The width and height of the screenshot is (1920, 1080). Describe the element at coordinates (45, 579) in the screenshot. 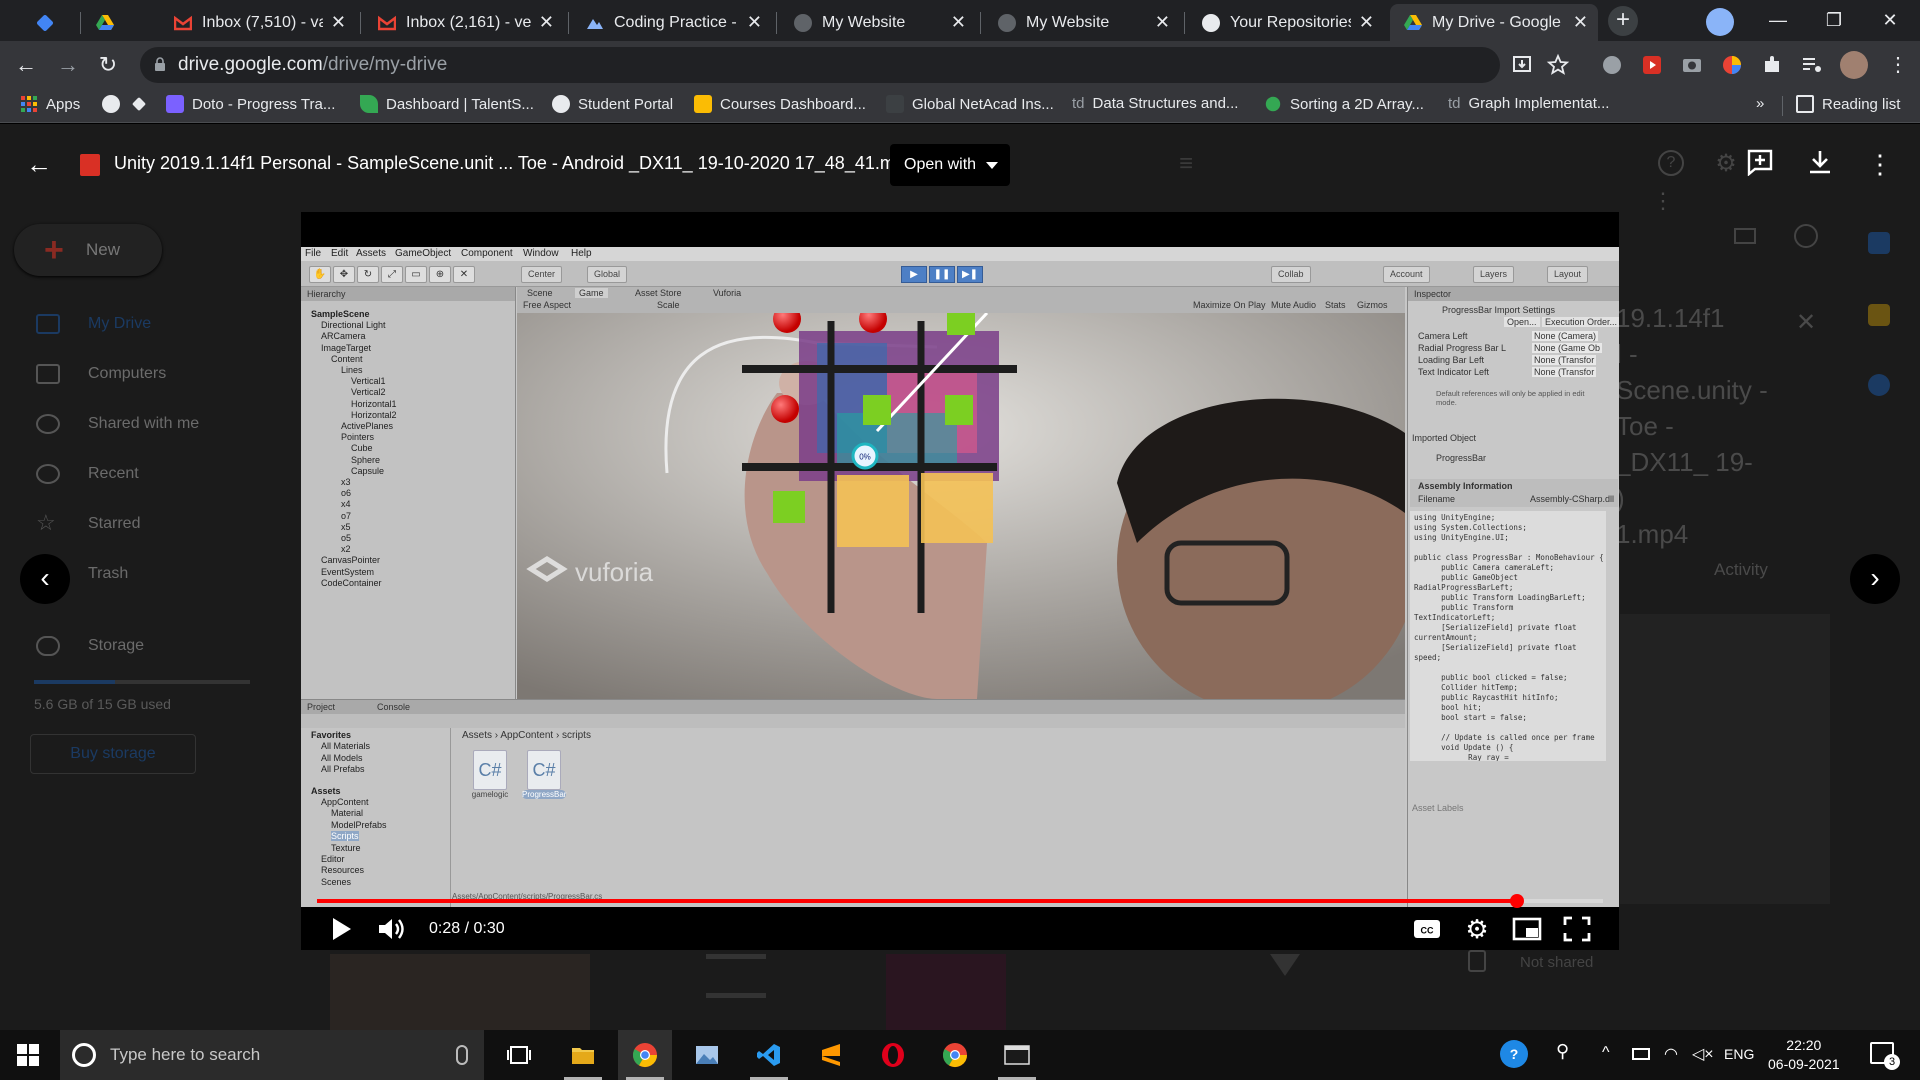

I see `previous-file-button: ‹` at that location.